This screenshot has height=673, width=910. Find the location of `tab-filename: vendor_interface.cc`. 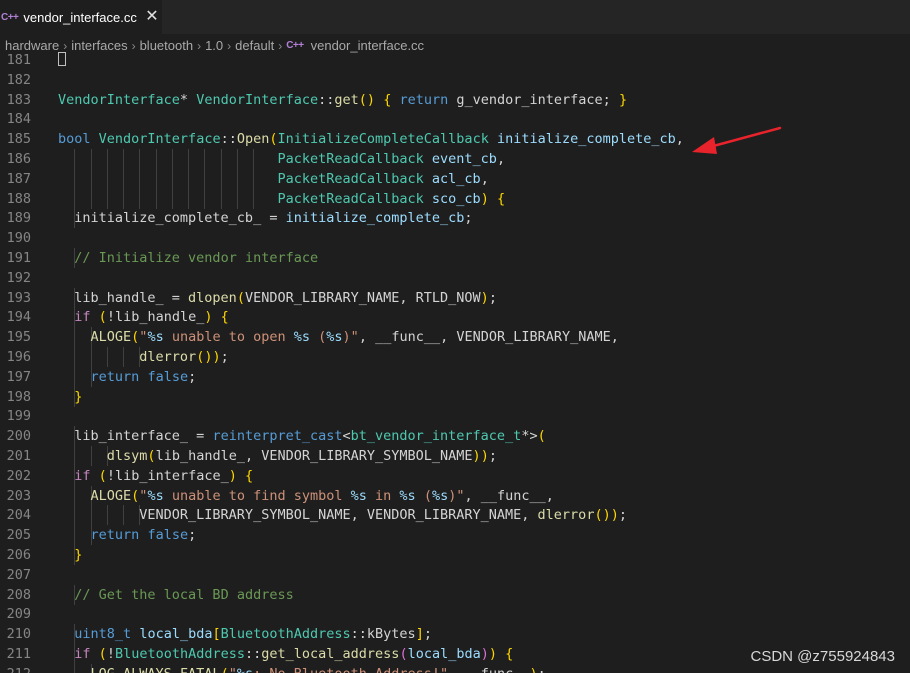

tab-filename: vendor_interface.cc is located at coordinates (80, 17).